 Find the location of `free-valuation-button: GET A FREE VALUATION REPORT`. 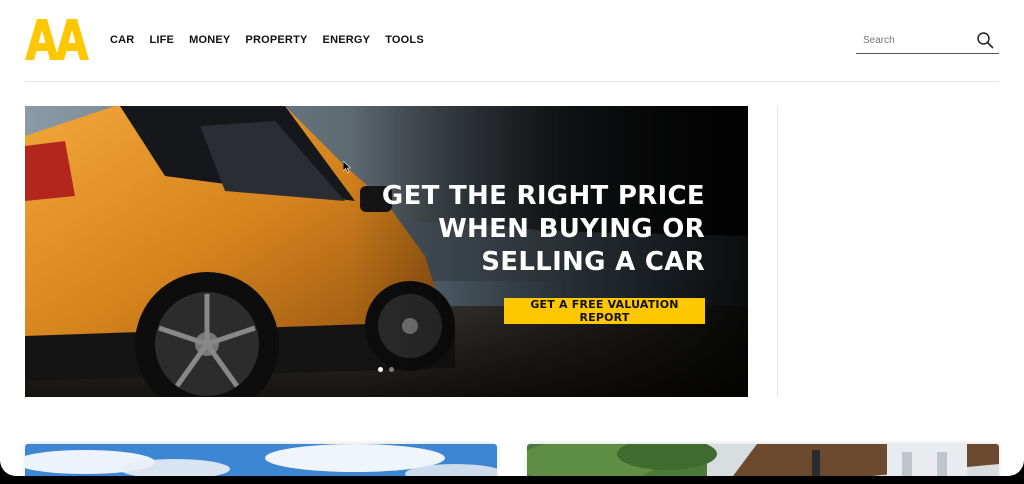

free-valuation-button: GET A FREE VALUATION REPORT is located at coordinates (604, 311).